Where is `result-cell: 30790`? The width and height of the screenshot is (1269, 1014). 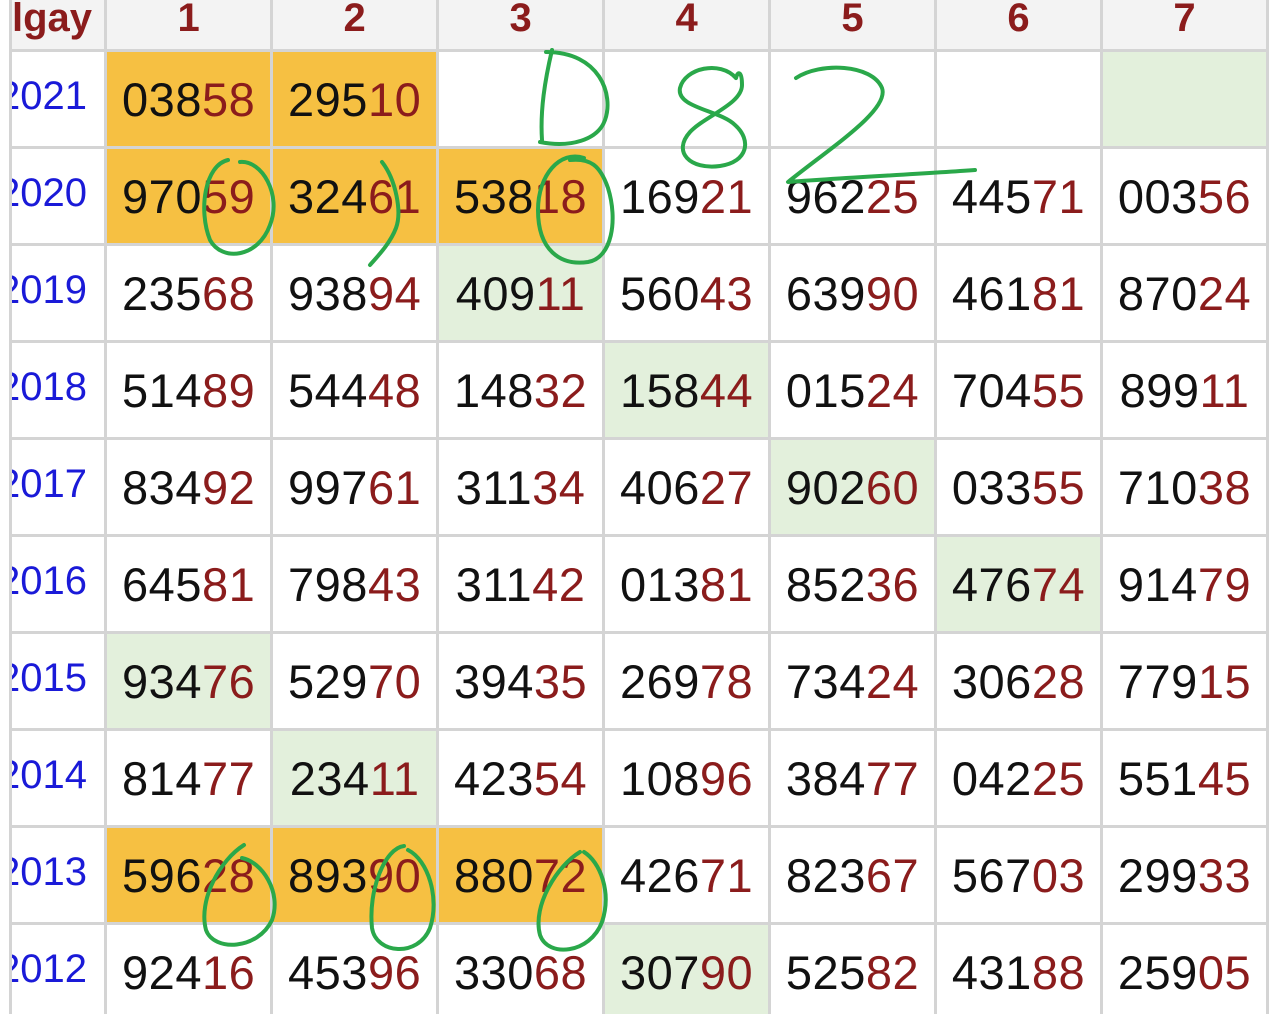 result-cell: 30790 is located at coordinates (687, 968).